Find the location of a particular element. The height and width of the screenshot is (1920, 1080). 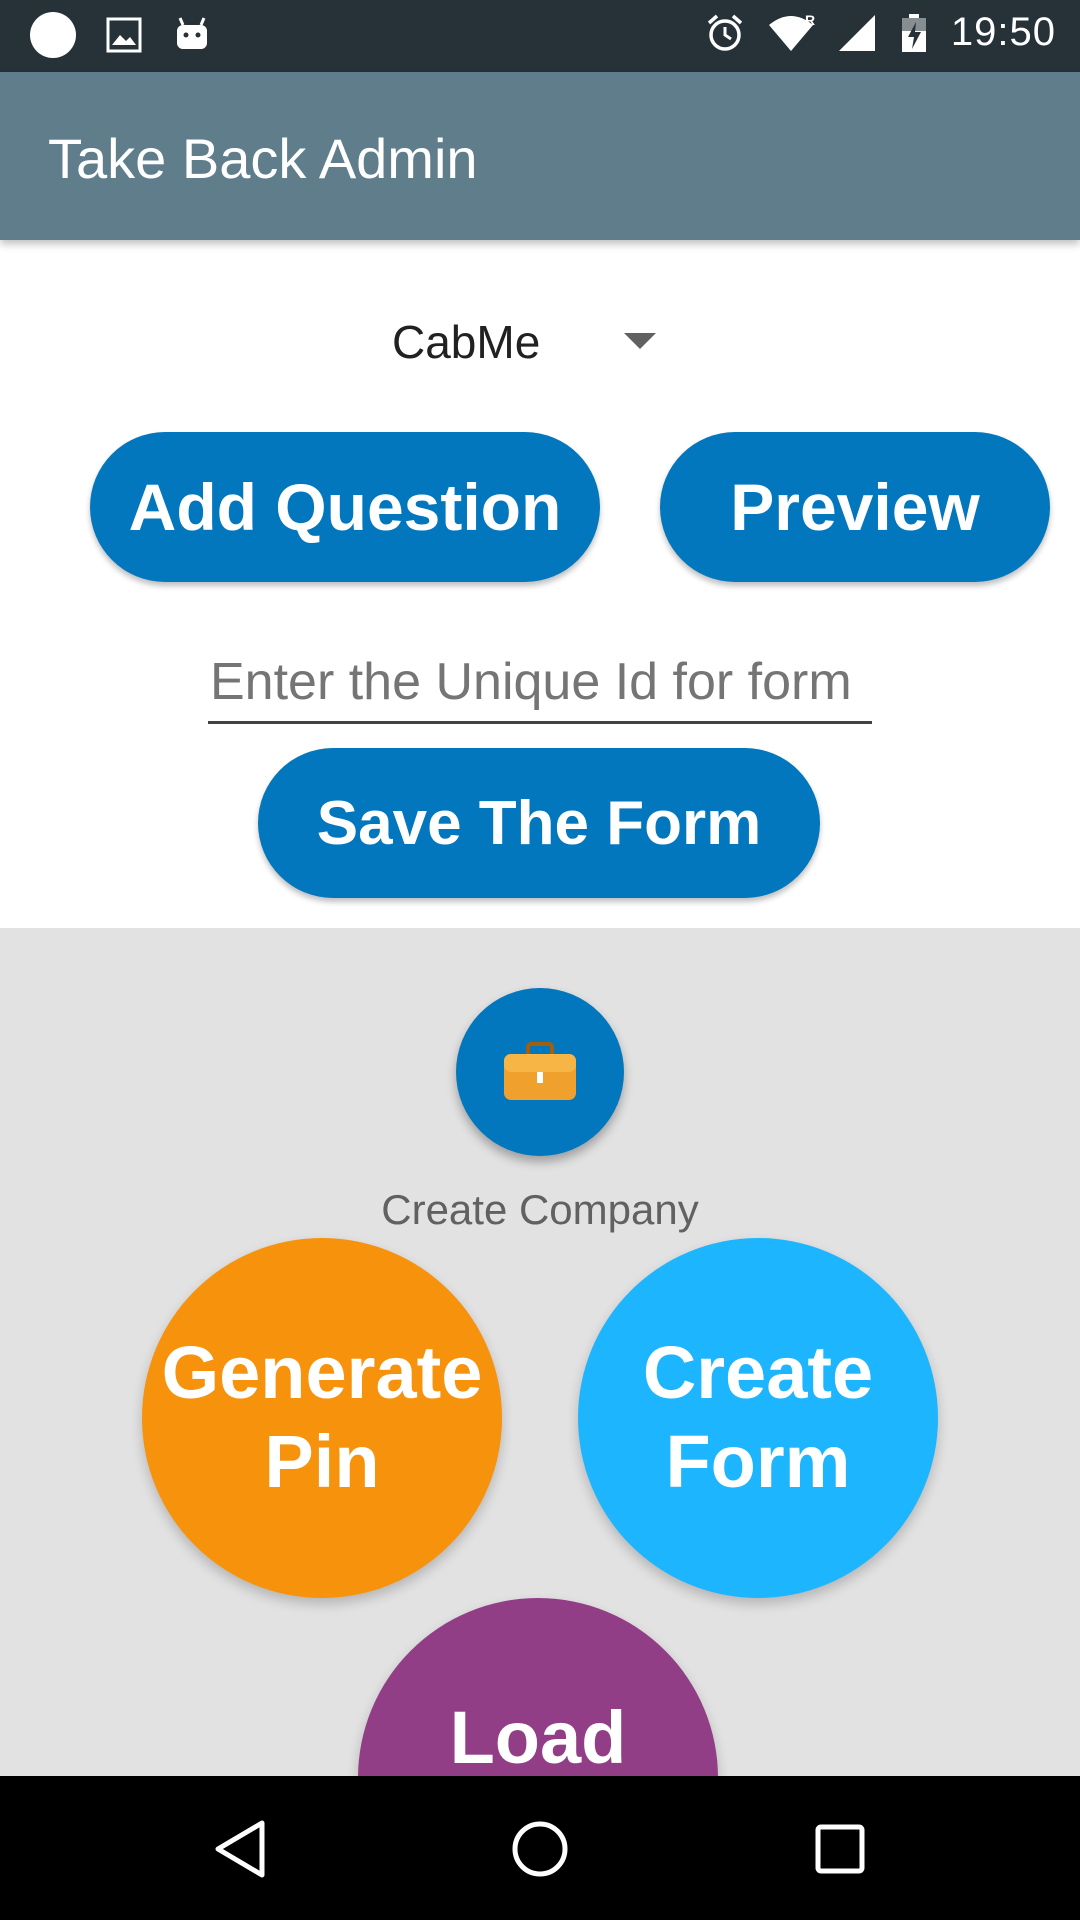

navigation-bar is located at coordinates (540, 1848).